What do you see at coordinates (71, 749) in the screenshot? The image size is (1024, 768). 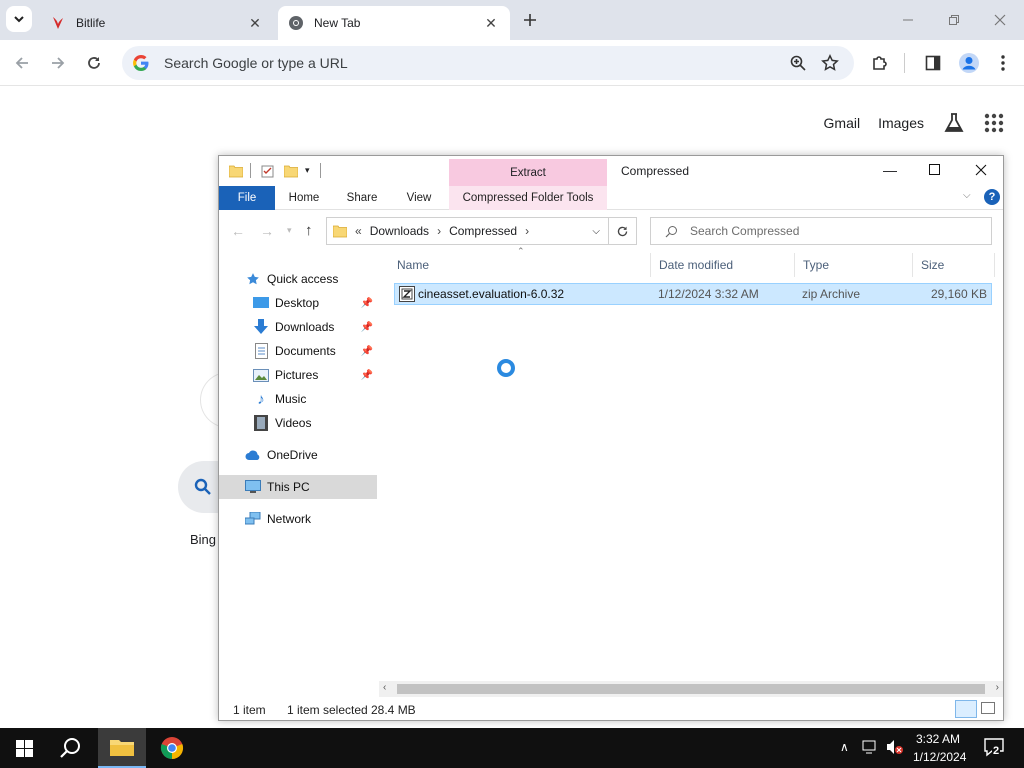 I see `taskbar-search-button` at bounding box center [71, 749].